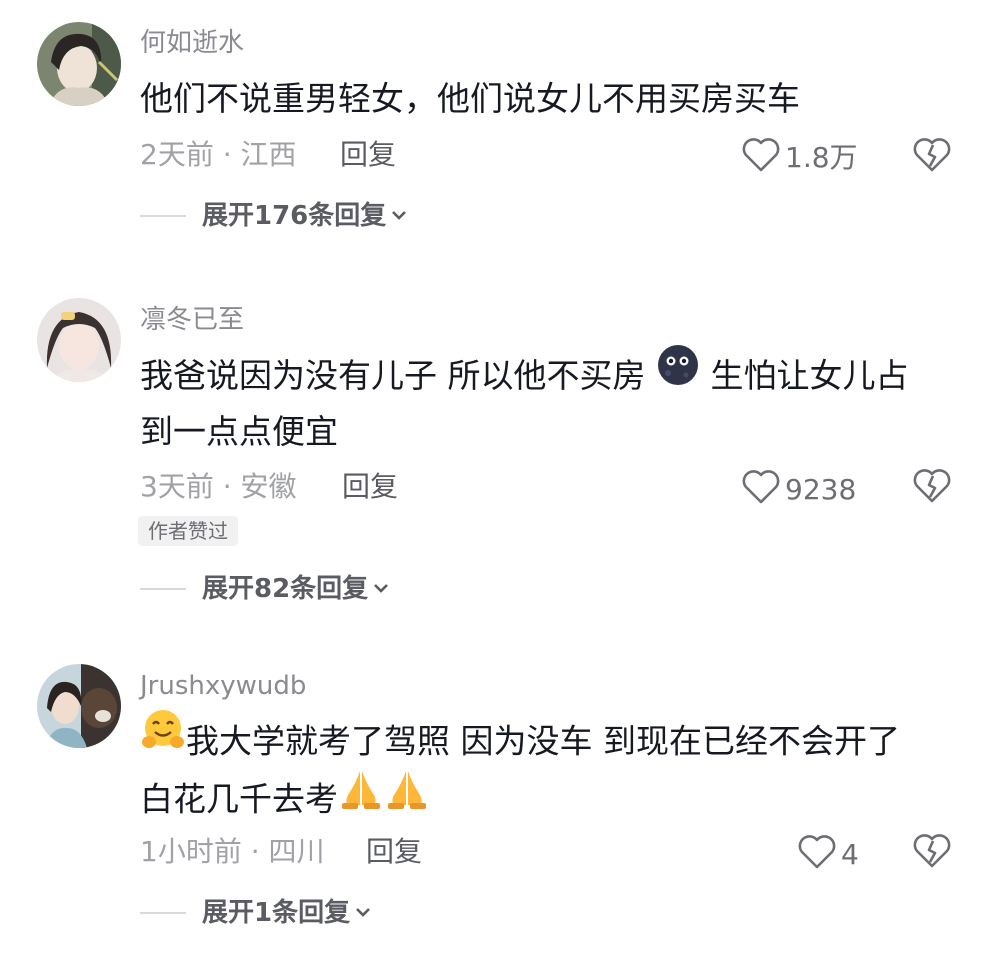 This screenshot has width=989, height=960. Describe the element at coordinates (850, 854) in the screenshot. I see `like-count: 4` at that location.